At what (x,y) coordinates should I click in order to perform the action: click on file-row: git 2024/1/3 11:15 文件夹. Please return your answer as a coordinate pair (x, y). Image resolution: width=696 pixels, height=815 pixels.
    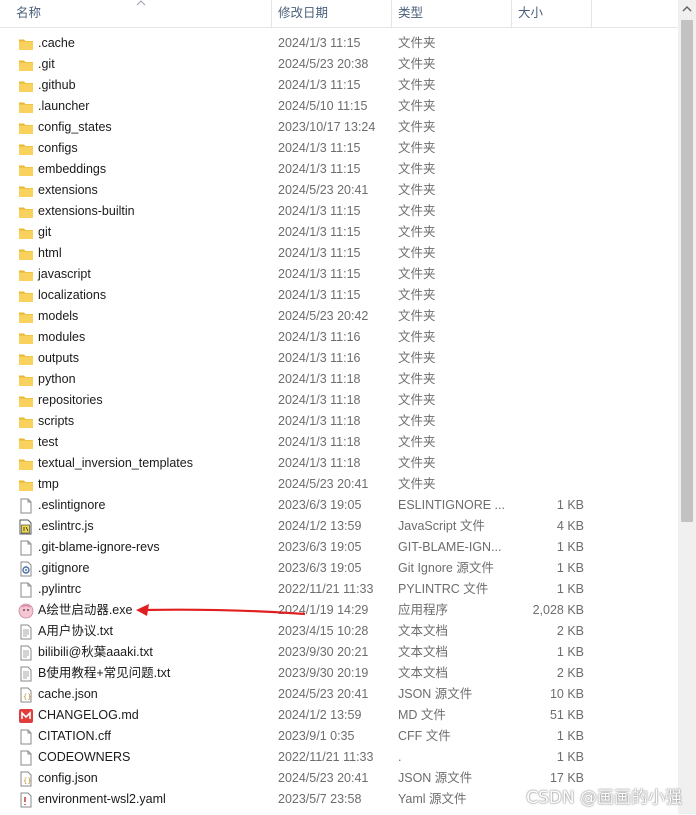
    Looking at the image, I should click on (339, 232).